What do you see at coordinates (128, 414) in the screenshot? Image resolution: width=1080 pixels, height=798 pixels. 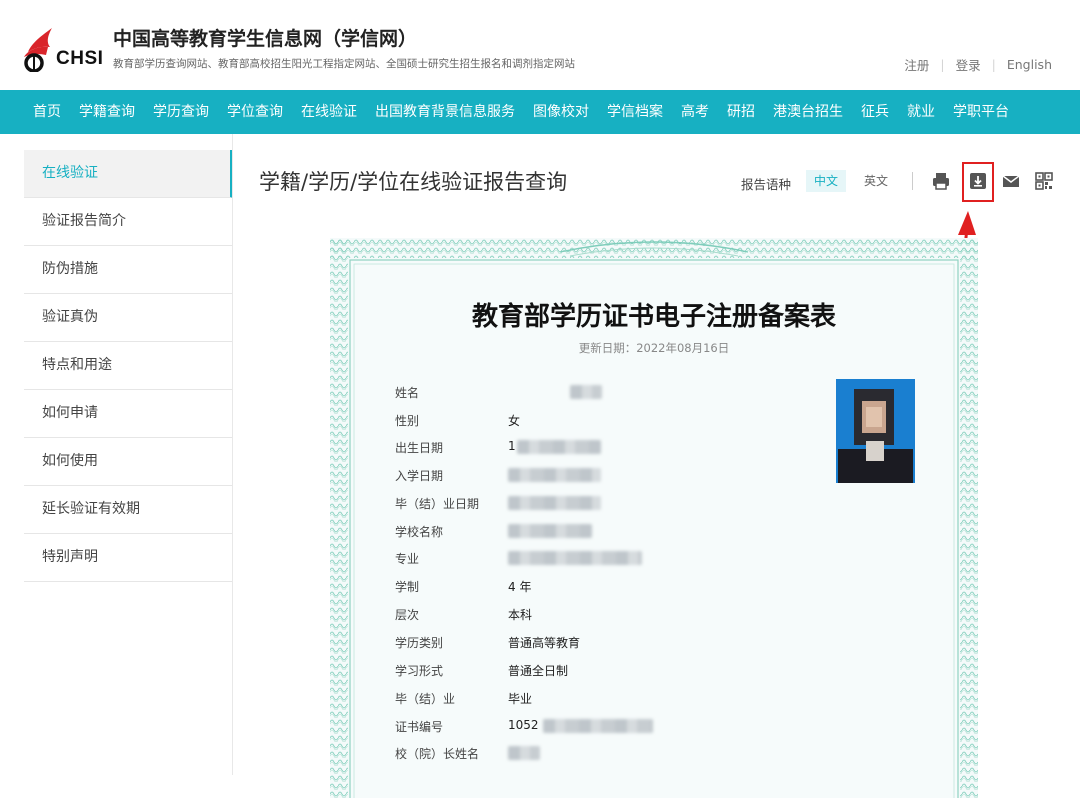 I see `sidebar-item-how-to-apply: 如何申请` at bounding box center [128, 414].